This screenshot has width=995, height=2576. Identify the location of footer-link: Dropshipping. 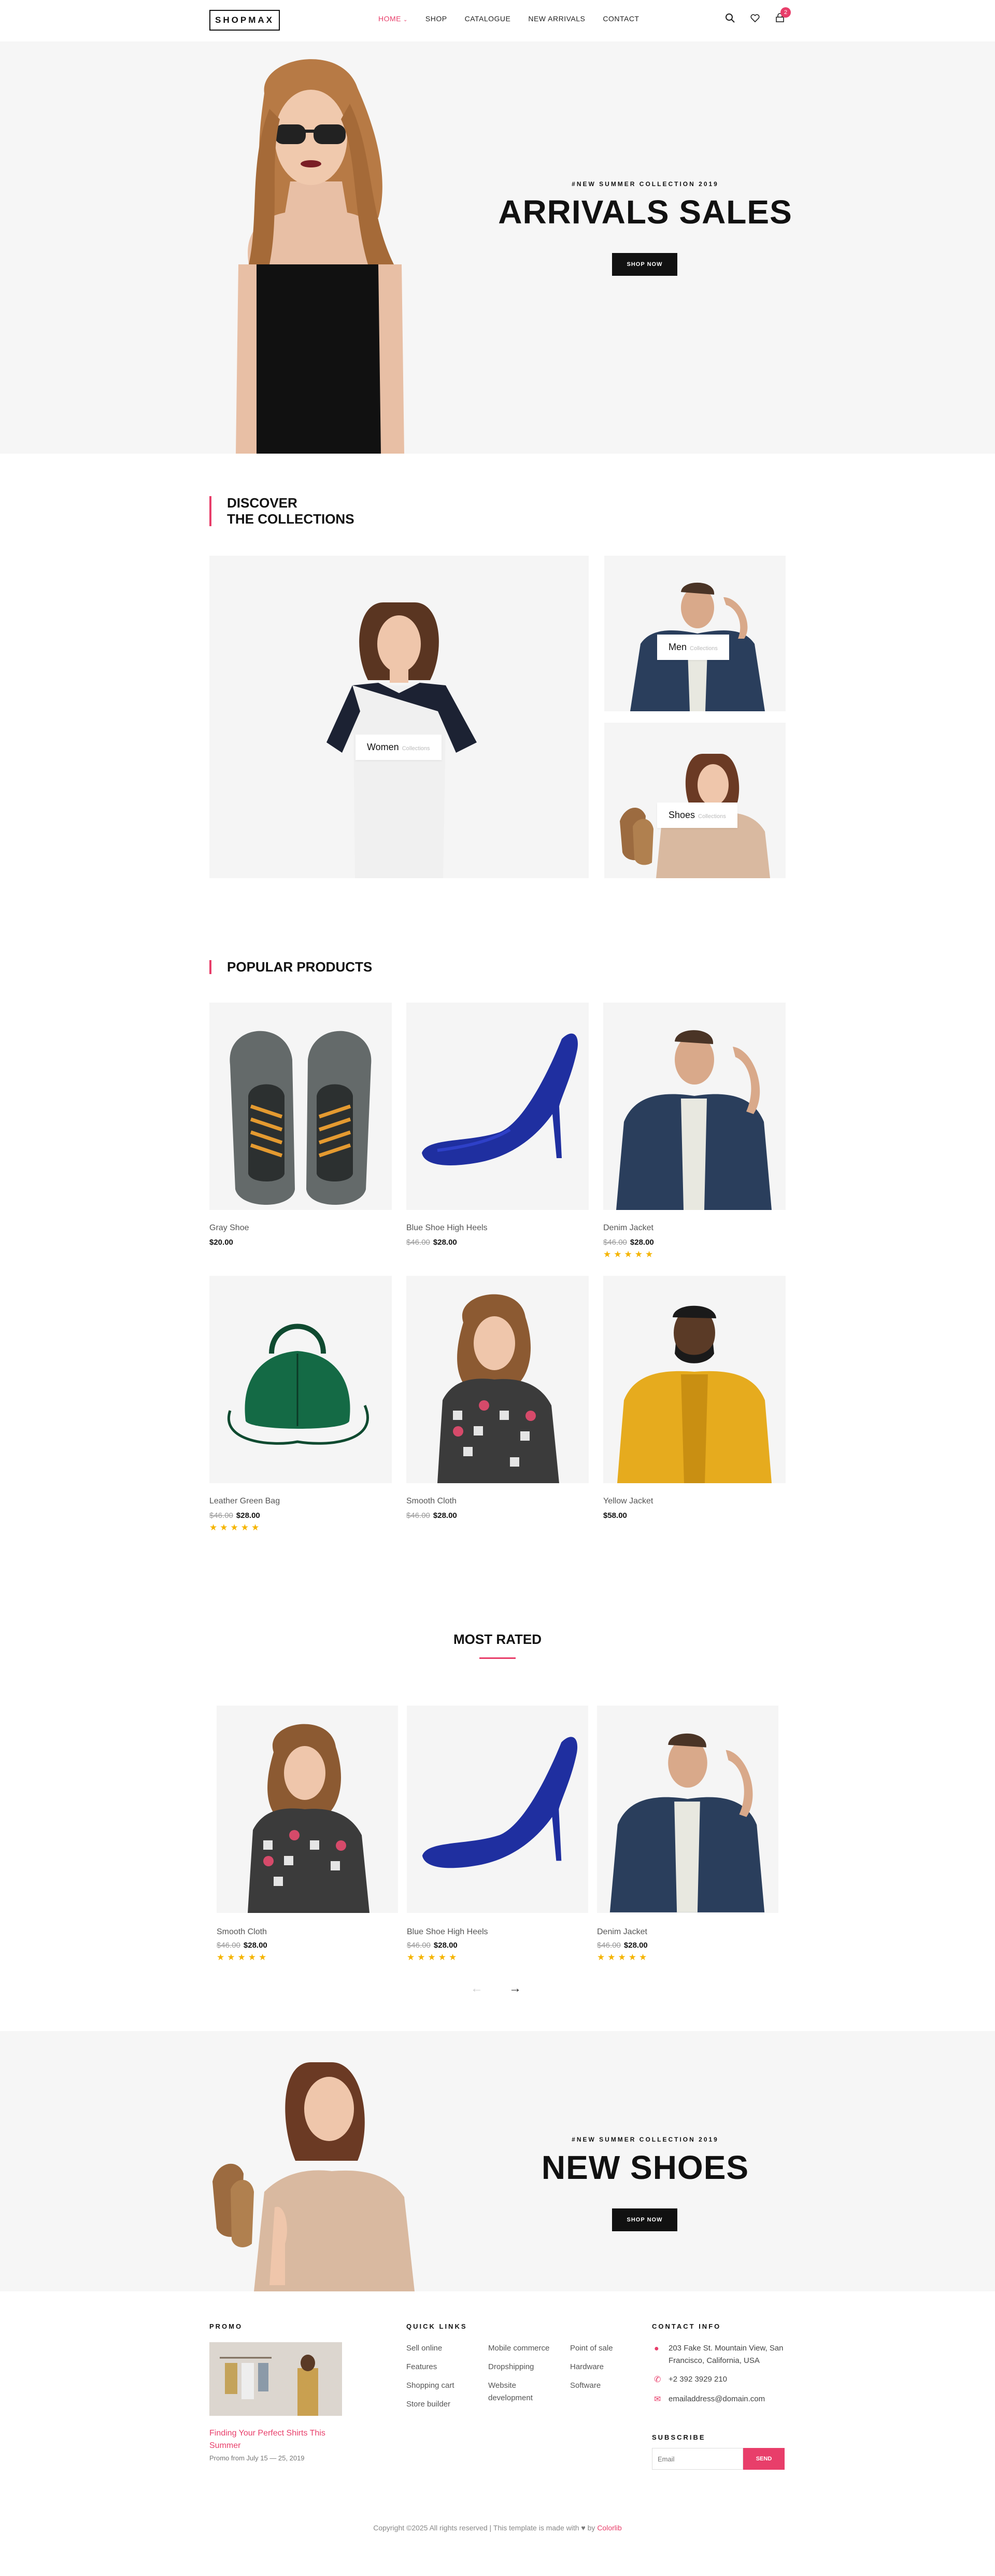
(511, 2367).